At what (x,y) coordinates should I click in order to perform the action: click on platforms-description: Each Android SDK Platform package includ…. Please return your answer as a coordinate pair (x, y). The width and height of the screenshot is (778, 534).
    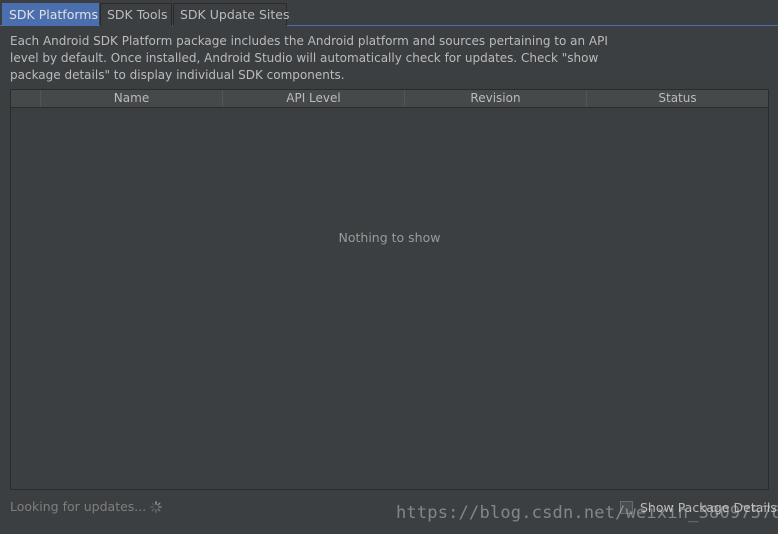
    Looking at the image, I should click on (309, 58).